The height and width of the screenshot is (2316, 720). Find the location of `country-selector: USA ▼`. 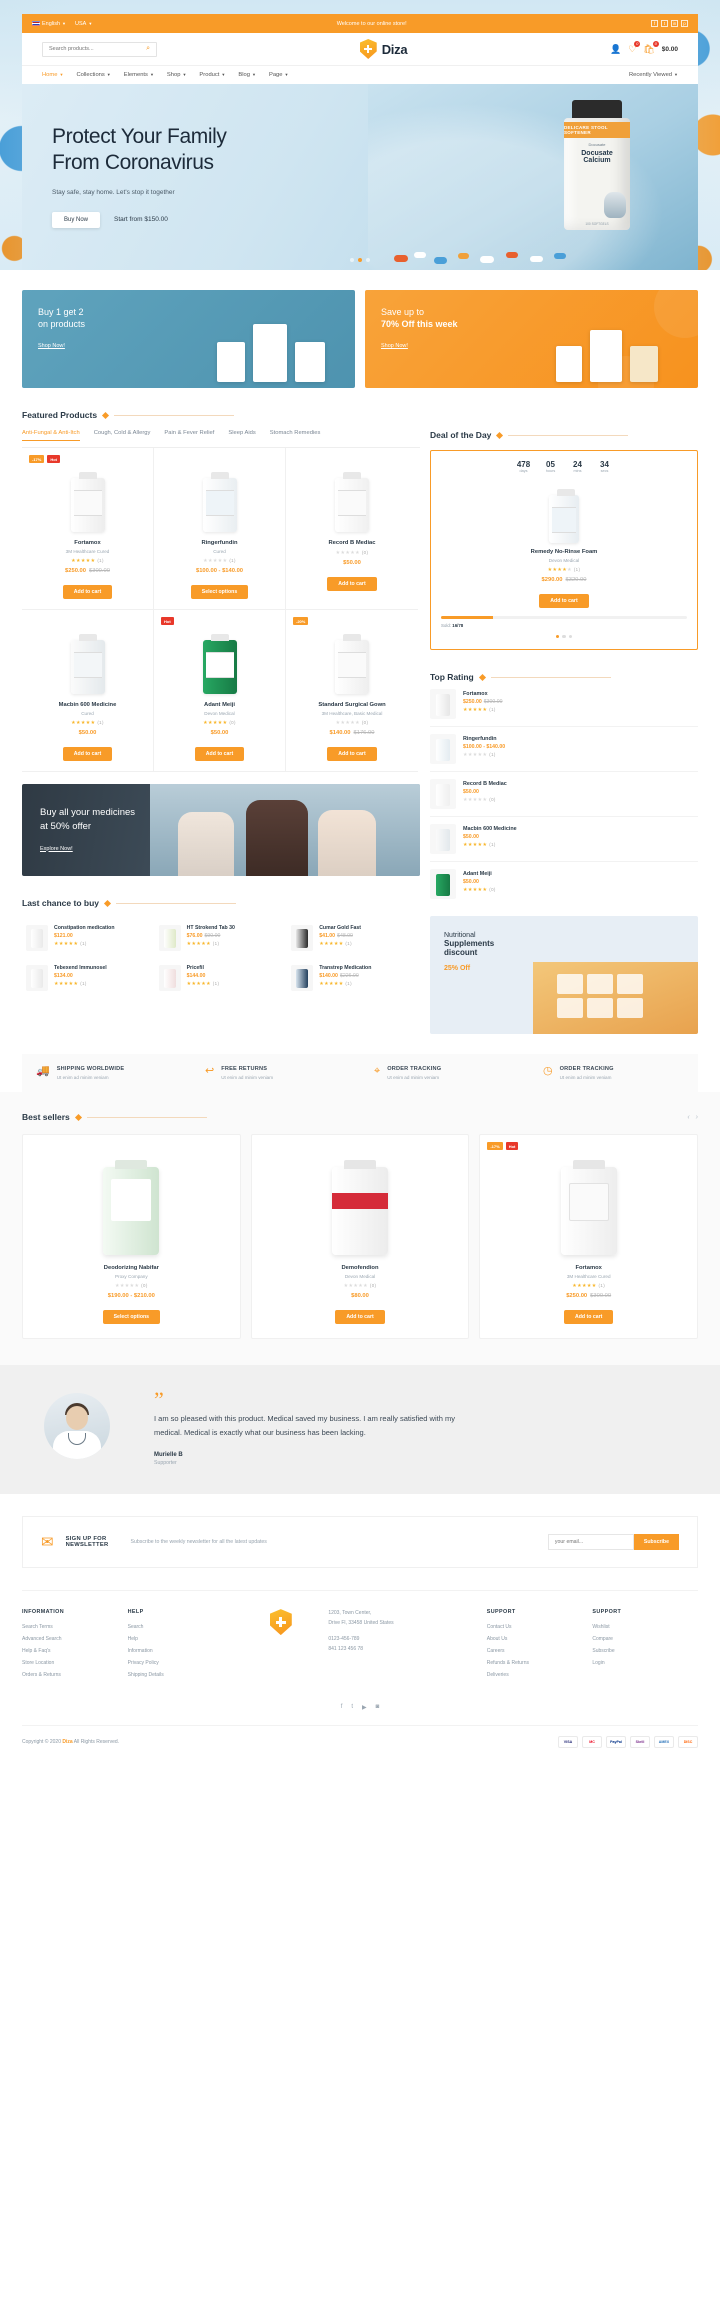

country-selector: USA ▼ is located at coordinates (83, 24).